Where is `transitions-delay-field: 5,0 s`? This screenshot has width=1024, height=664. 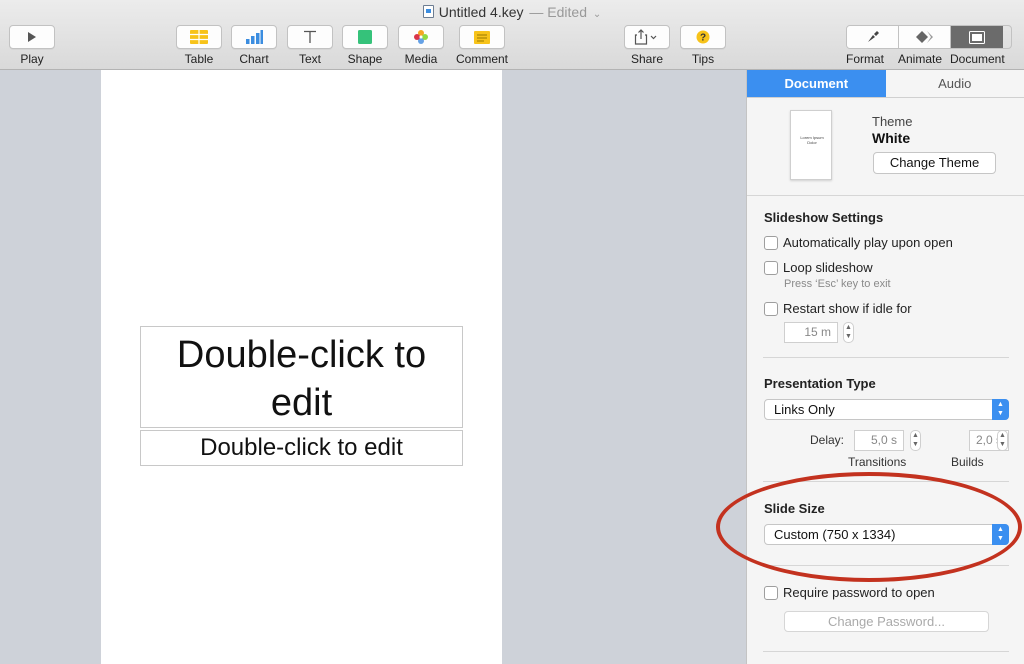
transitions-delay-field: 5,0 s is located at coordinates (879, 440).